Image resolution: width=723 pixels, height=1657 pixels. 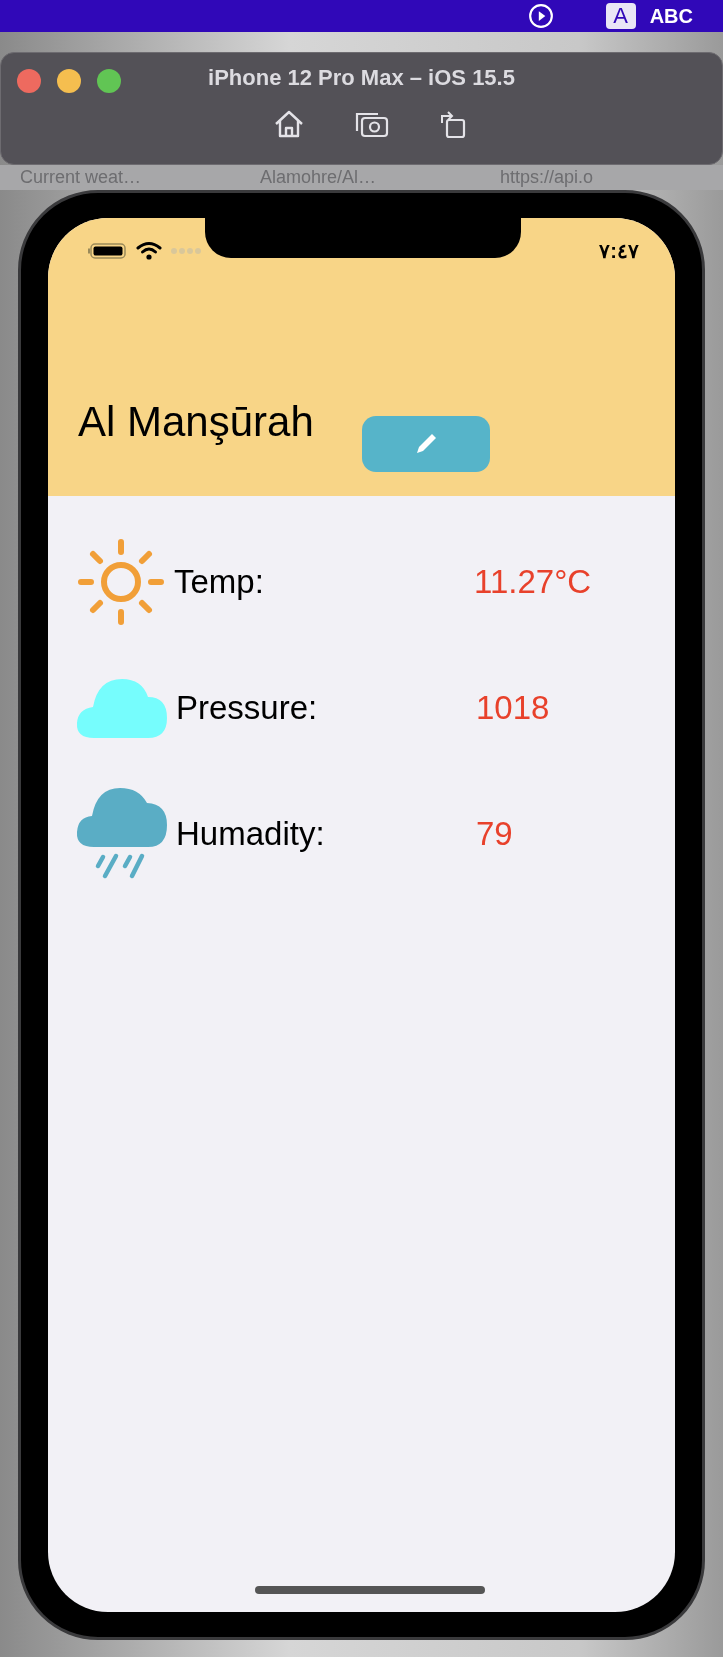 What do you see at coordinates (149, 251) in the screenshot?
I see `wifi-icon` at bounding box center [149, 251].